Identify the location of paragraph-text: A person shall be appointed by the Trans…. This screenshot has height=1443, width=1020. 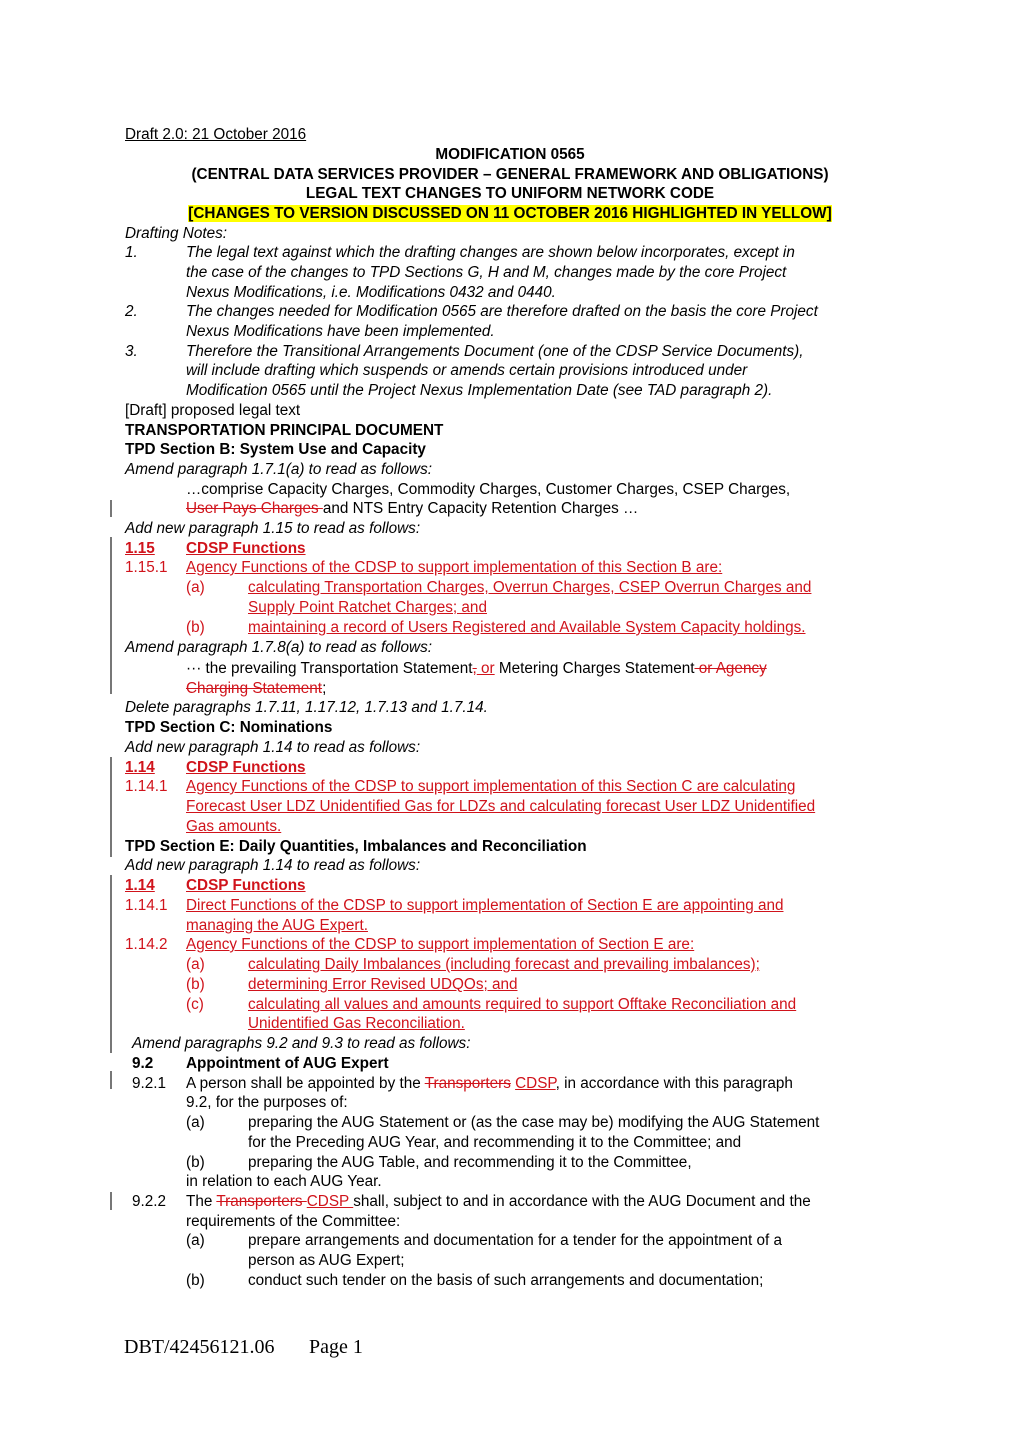
(489, 1083).